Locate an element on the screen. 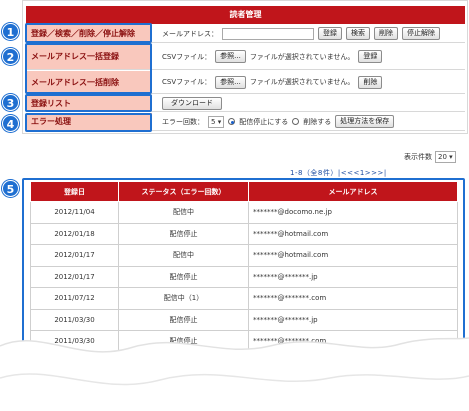 The width and height of the screenshot is (469, 411). column-header-email: メールアドレス is located at coordinates (353, 191).